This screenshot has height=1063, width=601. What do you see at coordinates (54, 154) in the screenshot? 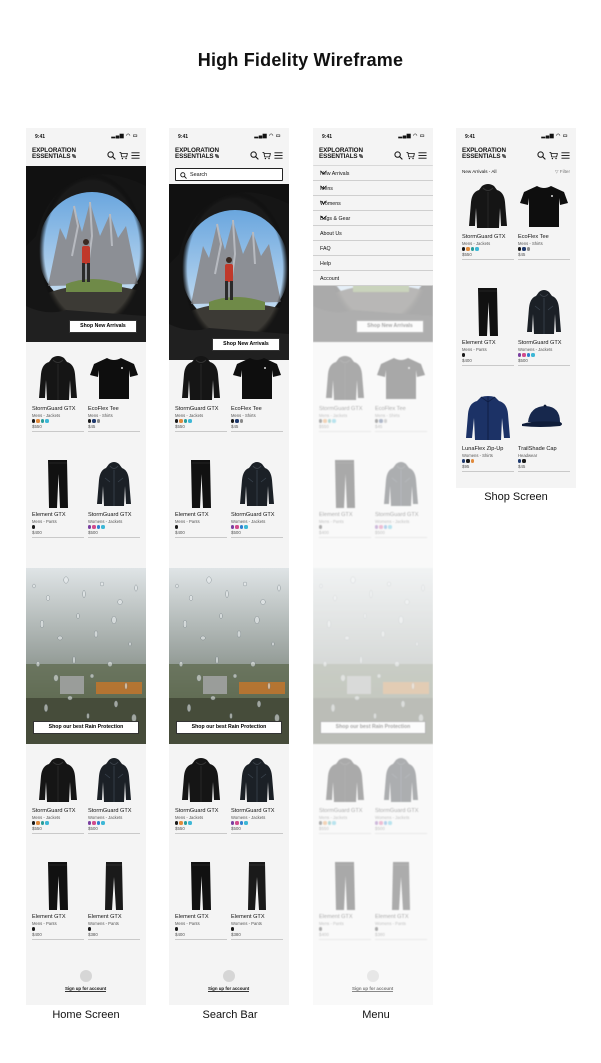
I see `brand-logo: EXPLORATION ESSENTIALS` at bounding box center [54, 154].